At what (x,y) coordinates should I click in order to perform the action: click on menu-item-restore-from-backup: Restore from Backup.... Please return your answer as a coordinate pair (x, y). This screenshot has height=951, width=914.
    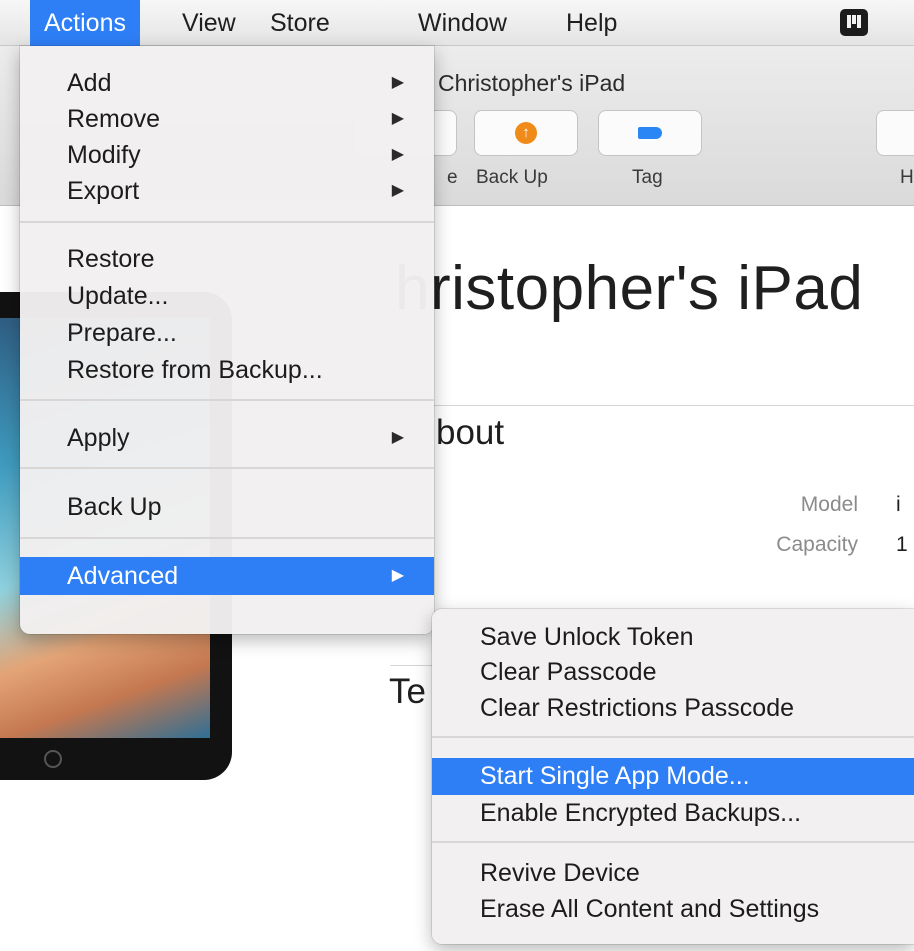
    Looking at the image, I should click on (227, 370).